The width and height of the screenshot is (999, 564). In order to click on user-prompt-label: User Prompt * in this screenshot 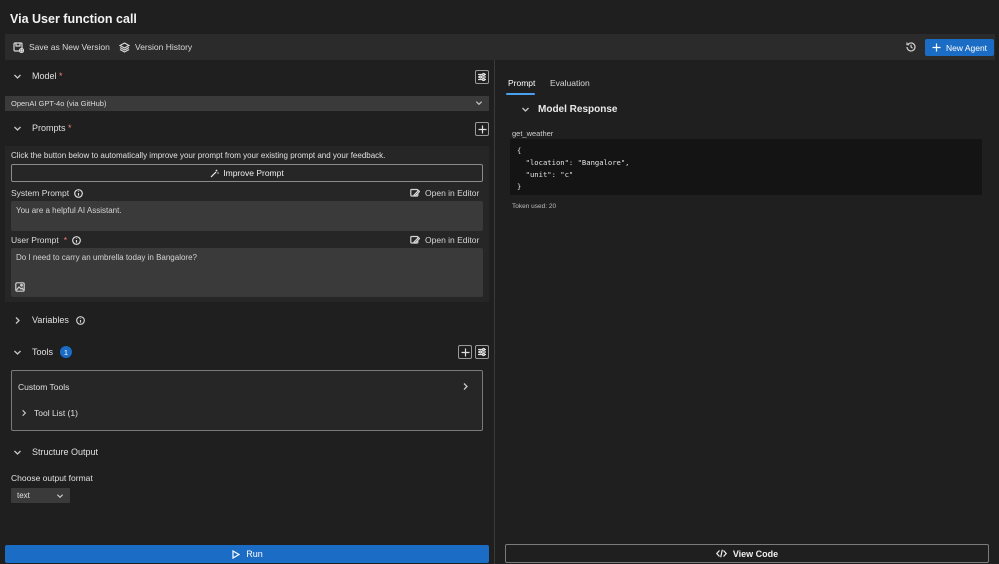, I will do `click(46, 240)`.